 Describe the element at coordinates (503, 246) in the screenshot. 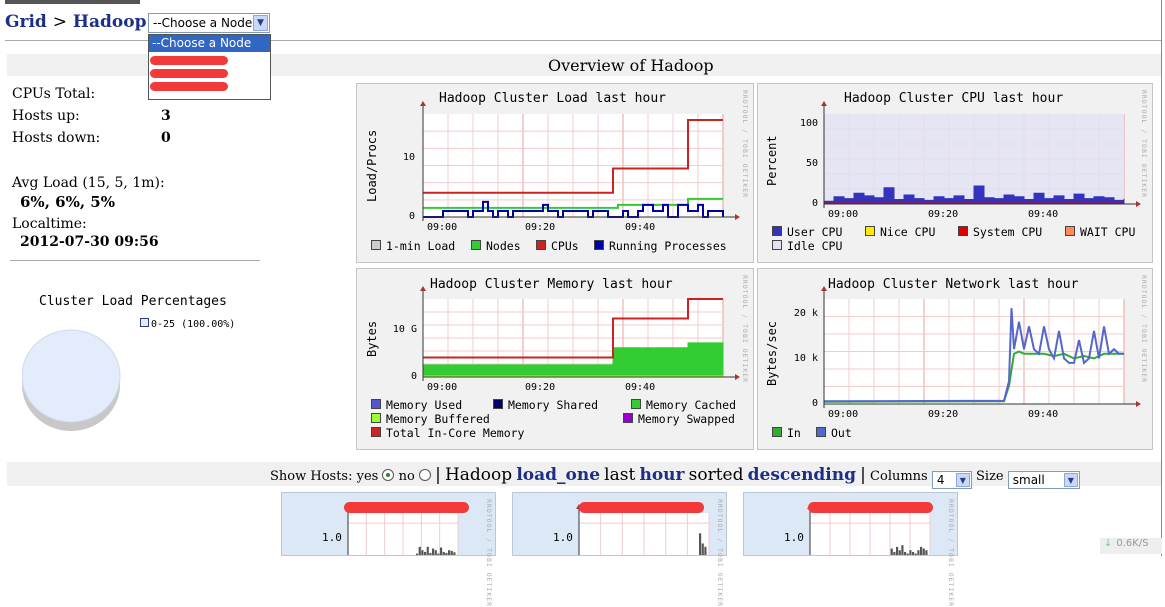

I see `legend-label: Nodes` at that location.